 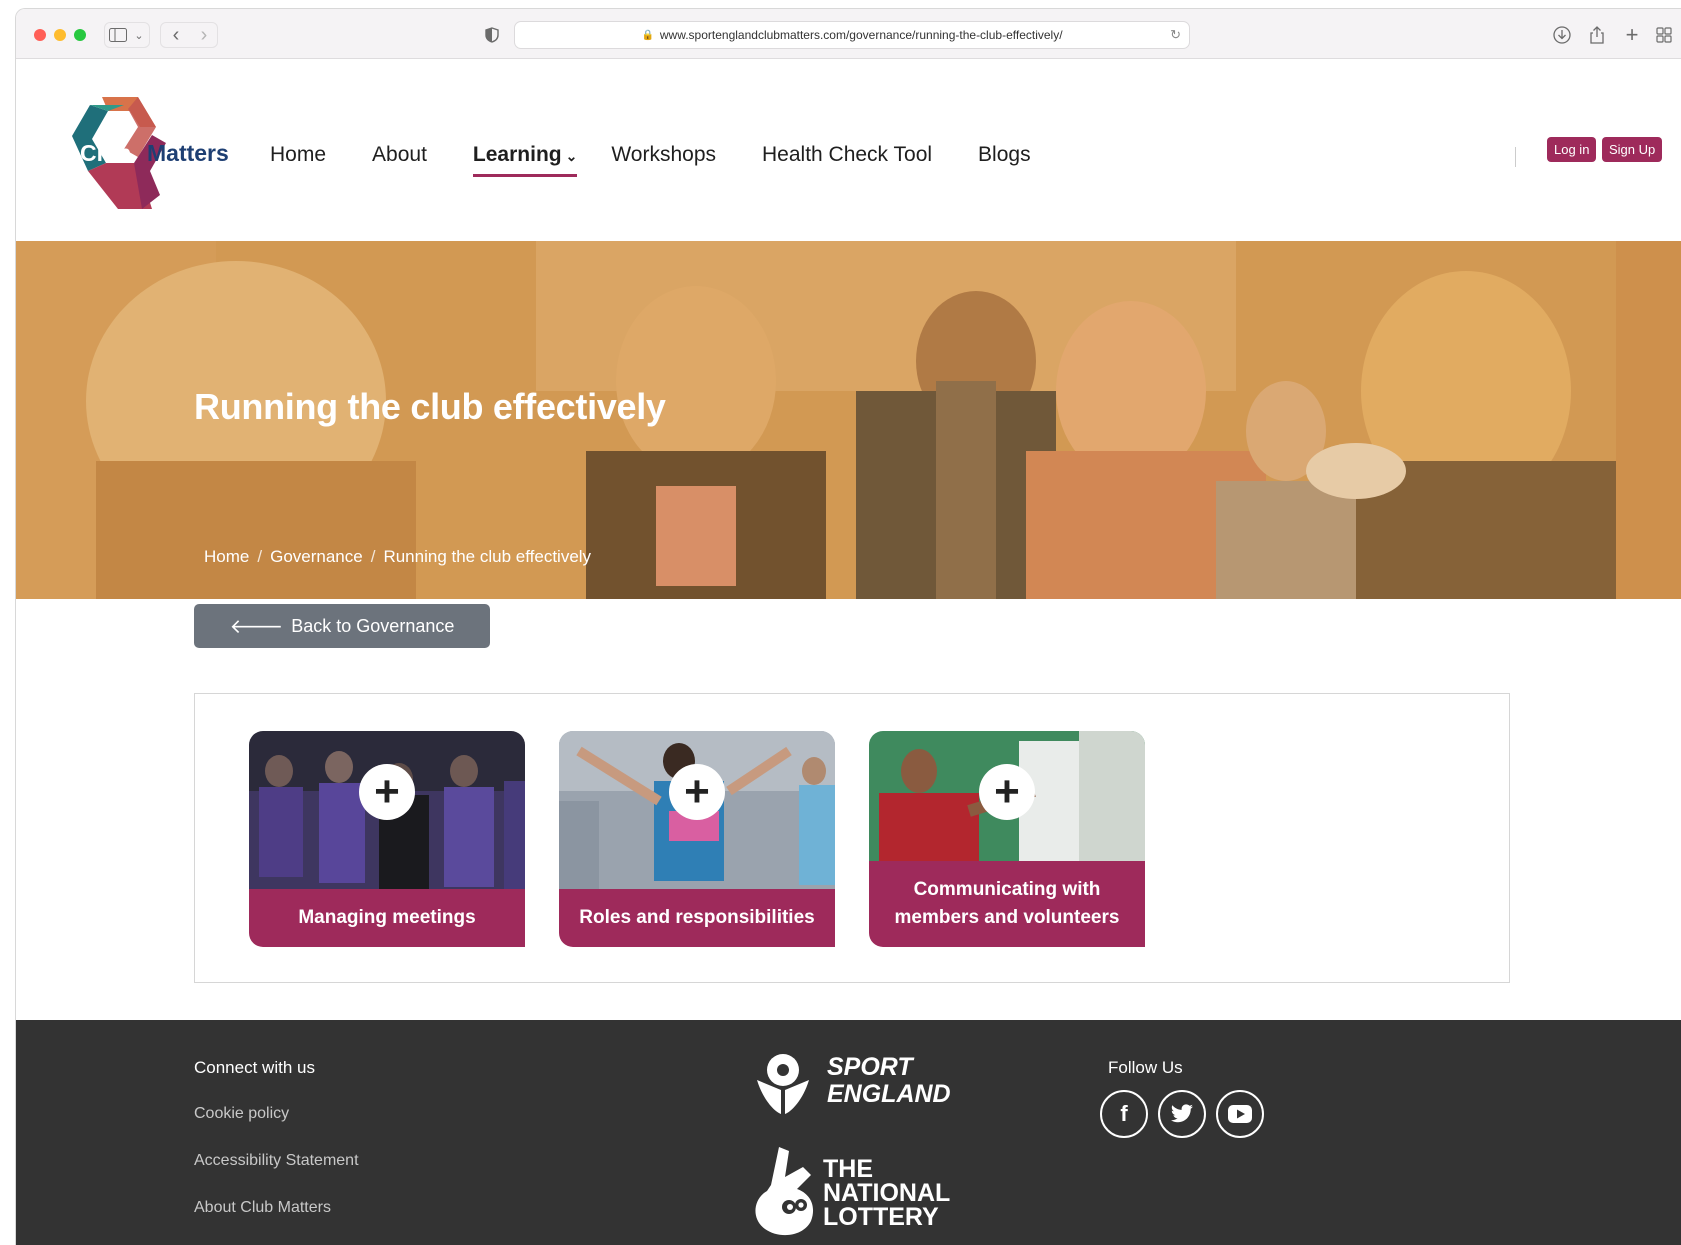 I want to click on follow-heading: Follow Us, so click(x=1145, y=1067).